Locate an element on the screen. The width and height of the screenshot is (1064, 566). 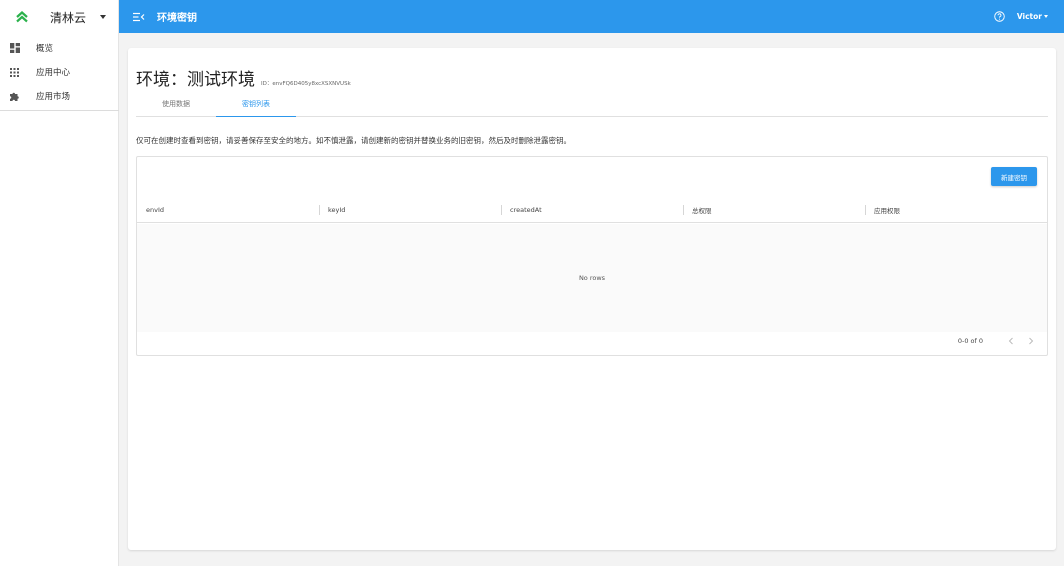
sidebar-item-label: 应用市场 is located at coordinates (53, 97).